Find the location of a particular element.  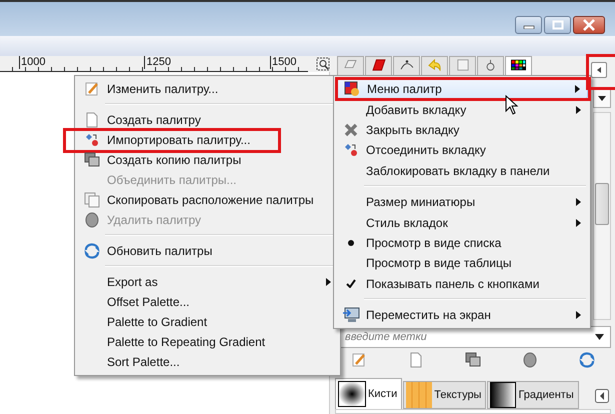

import-icon is located at coordinates (92, 140).